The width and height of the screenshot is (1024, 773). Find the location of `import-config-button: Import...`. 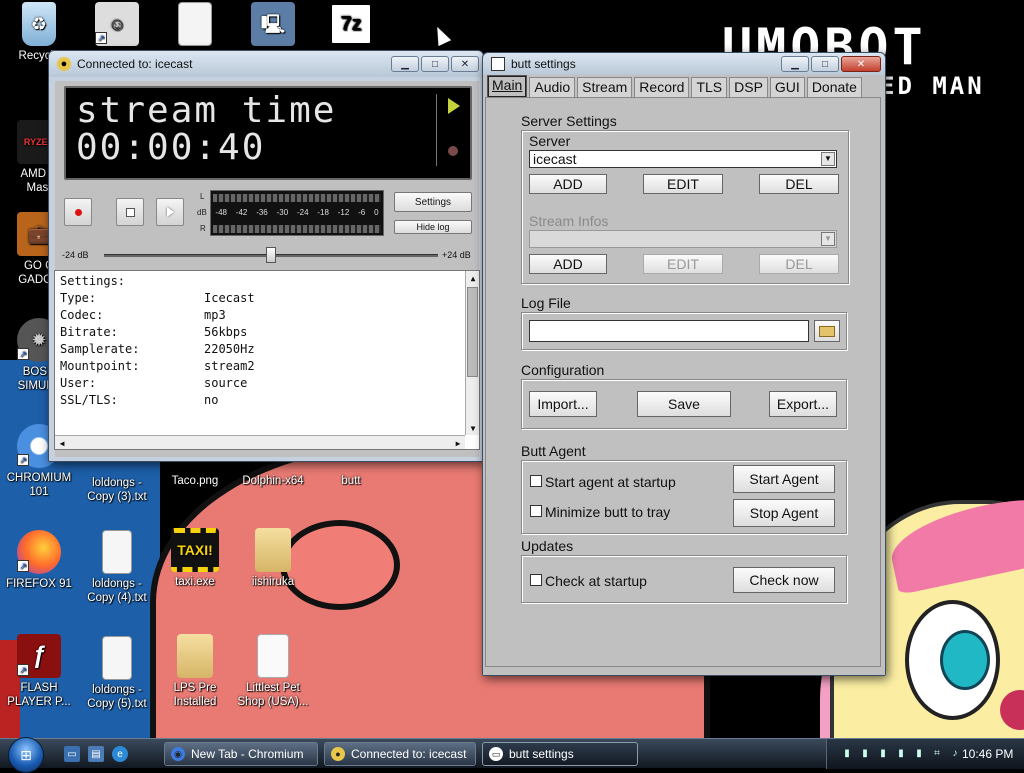

import-config-button: Import... is located at coordinates (563, 404).